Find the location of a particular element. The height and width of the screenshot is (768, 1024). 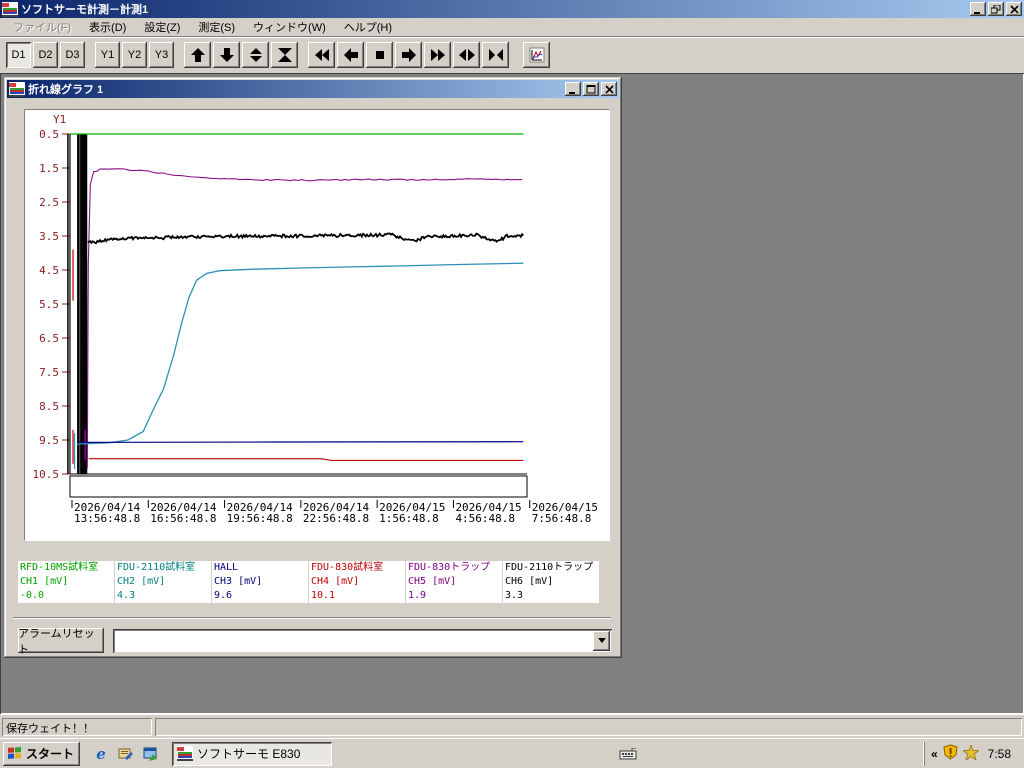

svg-text: 16:56:48.8 is located at coordinates (183, 518).